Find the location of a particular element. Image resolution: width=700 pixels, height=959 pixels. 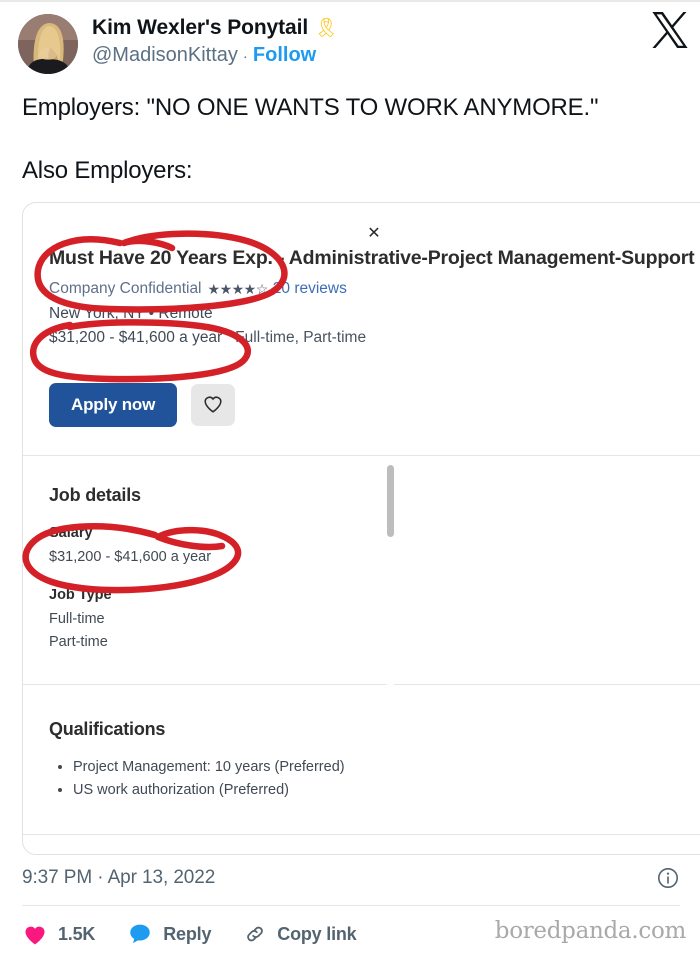

job-actions: Apply now is located at coordinates (142, 405).